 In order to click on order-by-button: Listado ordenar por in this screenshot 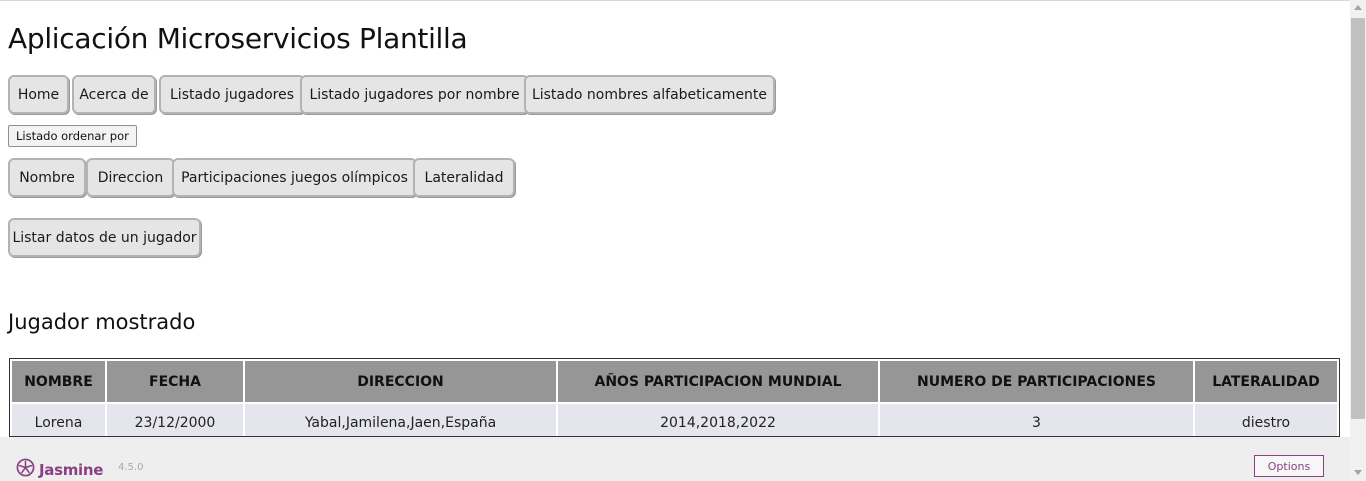, I will do `click(72, 136)`.